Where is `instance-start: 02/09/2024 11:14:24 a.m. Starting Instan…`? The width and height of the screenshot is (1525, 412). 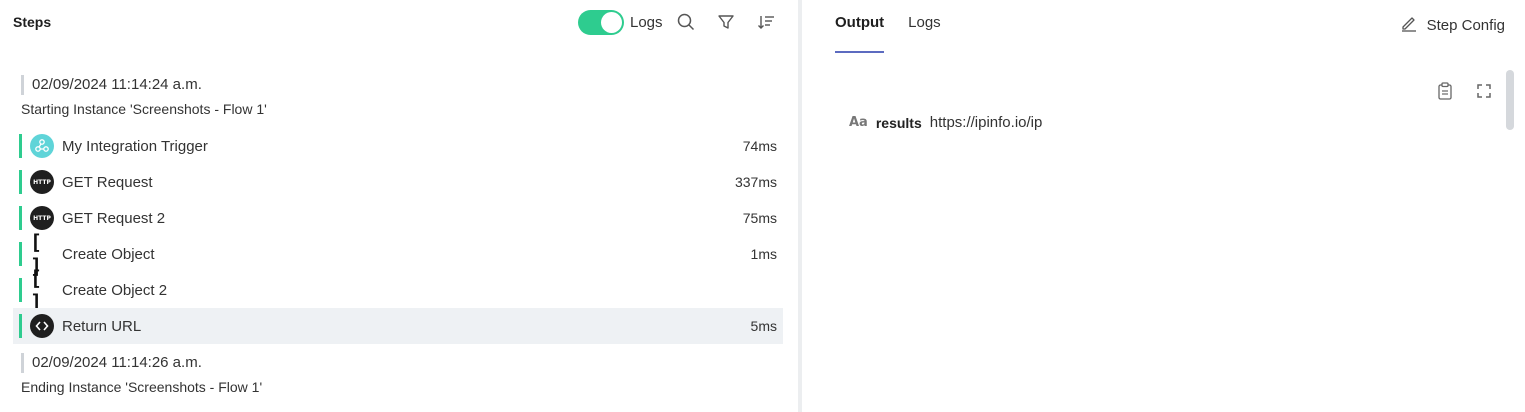
instance-start: 02/09/2024 11:14:24 a.m. Starting Instan… is located at coordinates (144, 96).